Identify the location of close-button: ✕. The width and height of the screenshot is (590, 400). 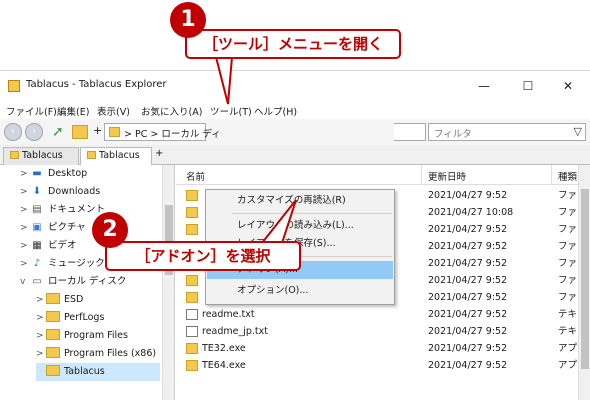
(568, 86).